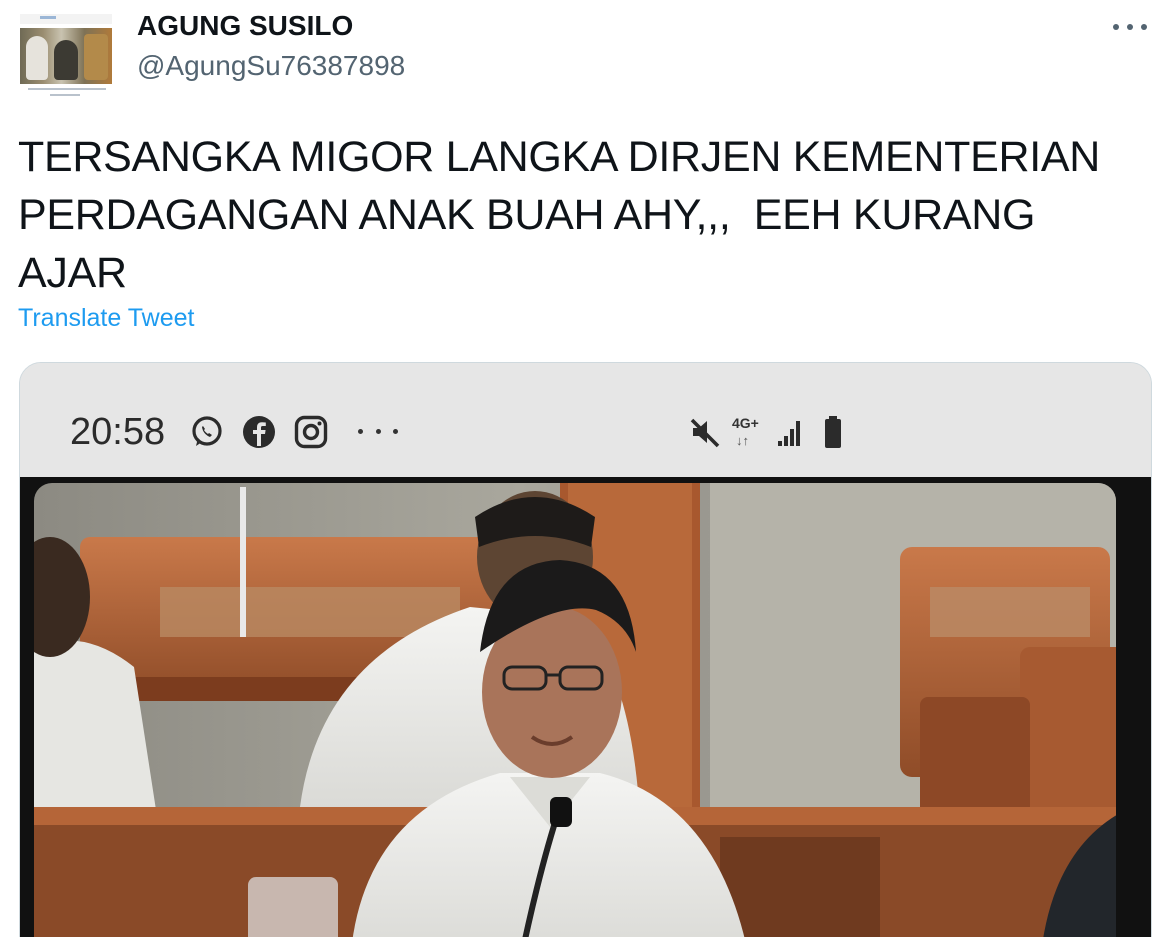 This screenshot has height=937, width=1169. What do you see at coordinates (118, 432) in the screenshot?
I see `status-time: 20:58` at bounding box center [118, 432].